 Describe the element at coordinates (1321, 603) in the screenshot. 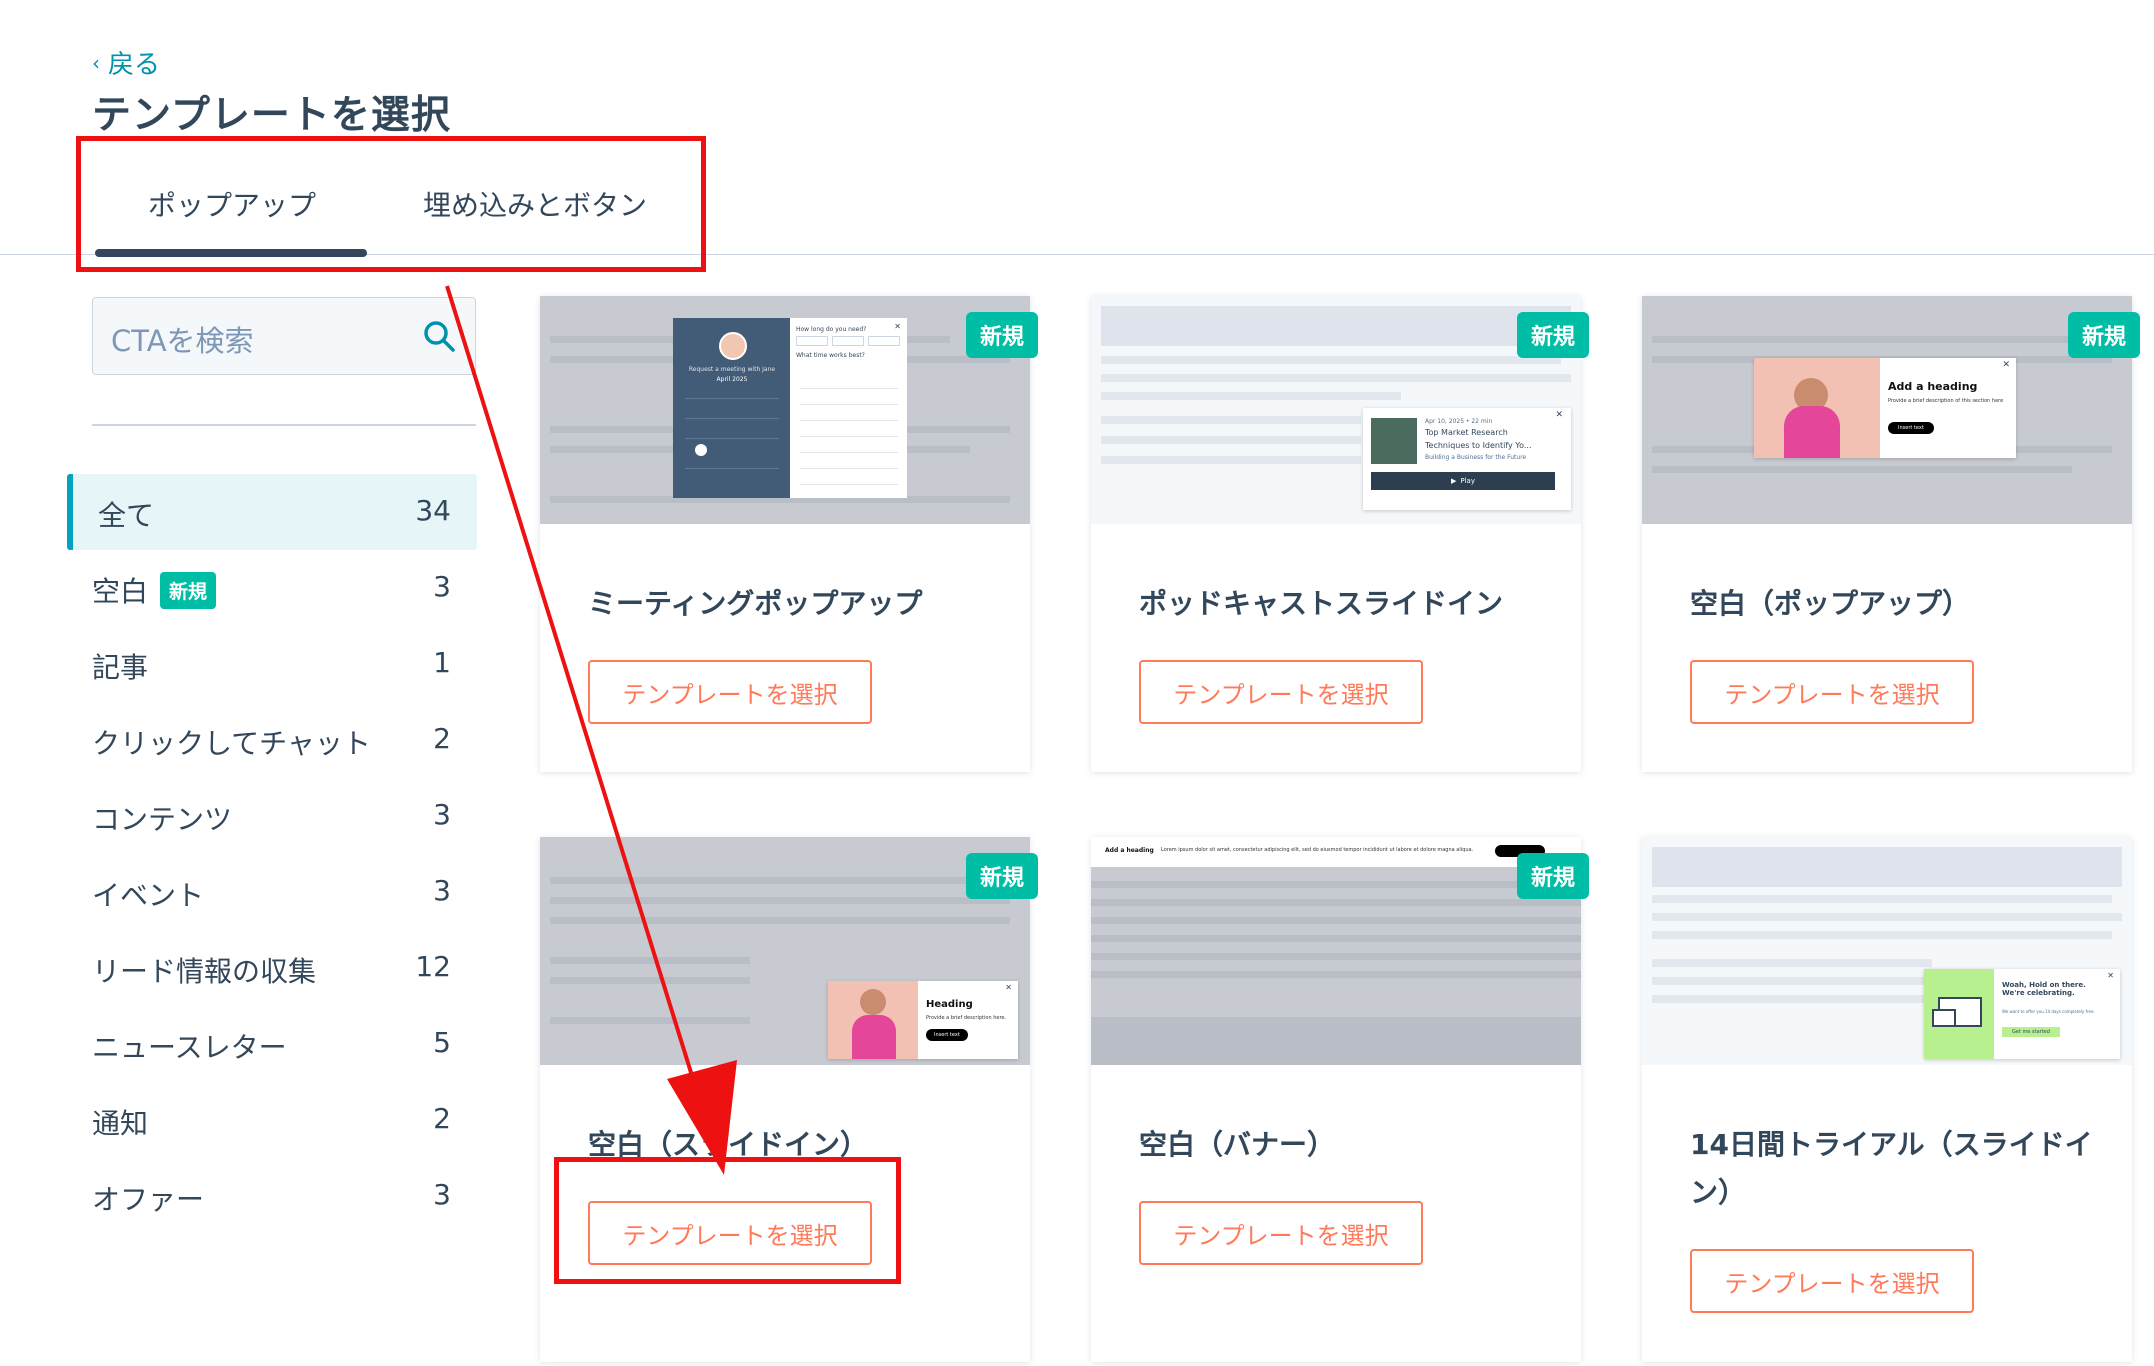

I see `template-title: ポッドキャストスライドイン` at that location.